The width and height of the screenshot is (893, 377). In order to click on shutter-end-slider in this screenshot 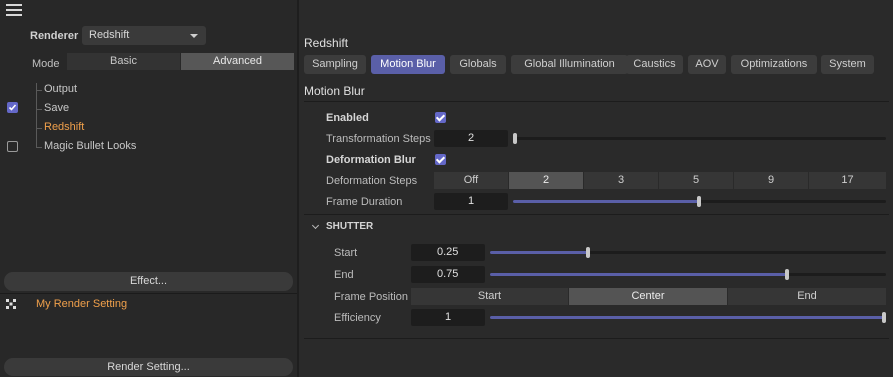, I will do `click(688, 274)`.